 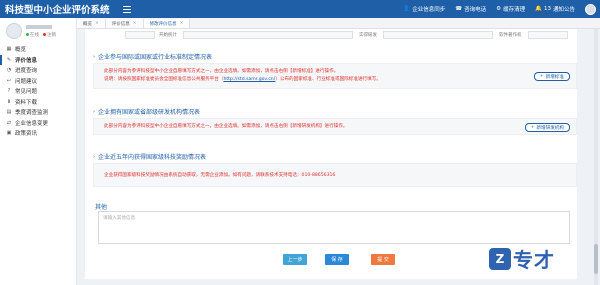 What do you see at coordinates (164, 79) in the screenshot?
I see `standards-line2-prefix: 说明：请按照国家标准委员会全国标准信息公共服务平台（` at bounding box center [164, 79].